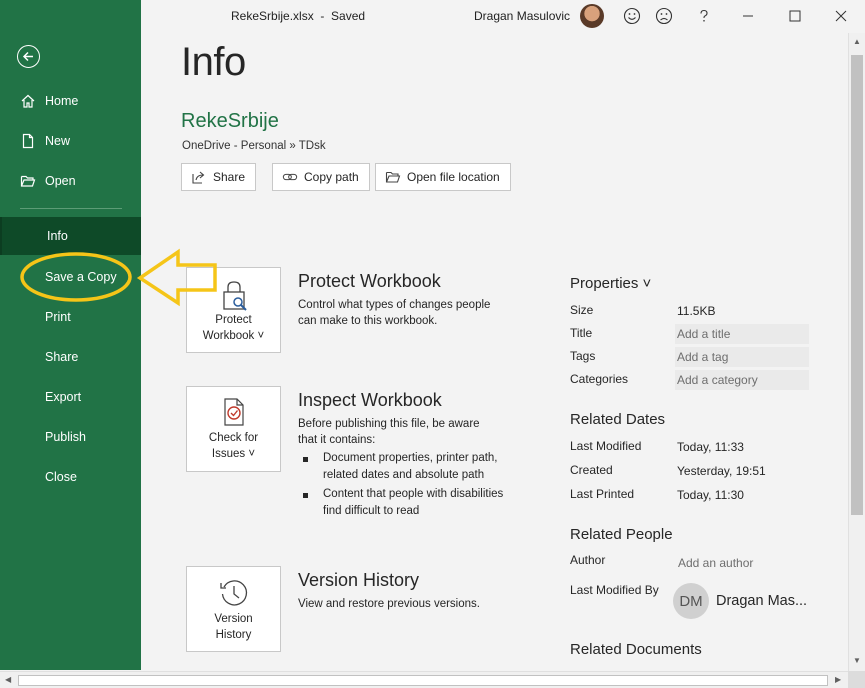 This screenshot has height=688, width=865. I want to click on sidebar-item-label: Close, so click(61, 477).